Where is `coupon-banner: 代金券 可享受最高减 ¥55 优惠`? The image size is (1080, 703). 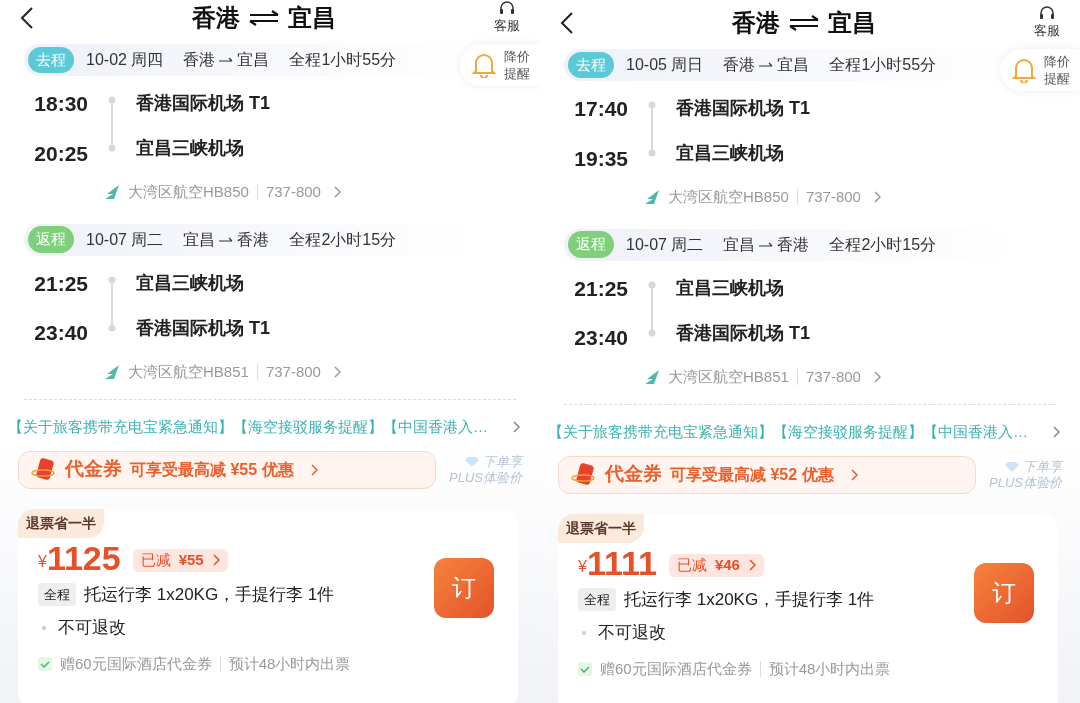 coupon-banner: 代金券 可享受最高减 ¥55 优惠 is located at coordinates (227, 469).